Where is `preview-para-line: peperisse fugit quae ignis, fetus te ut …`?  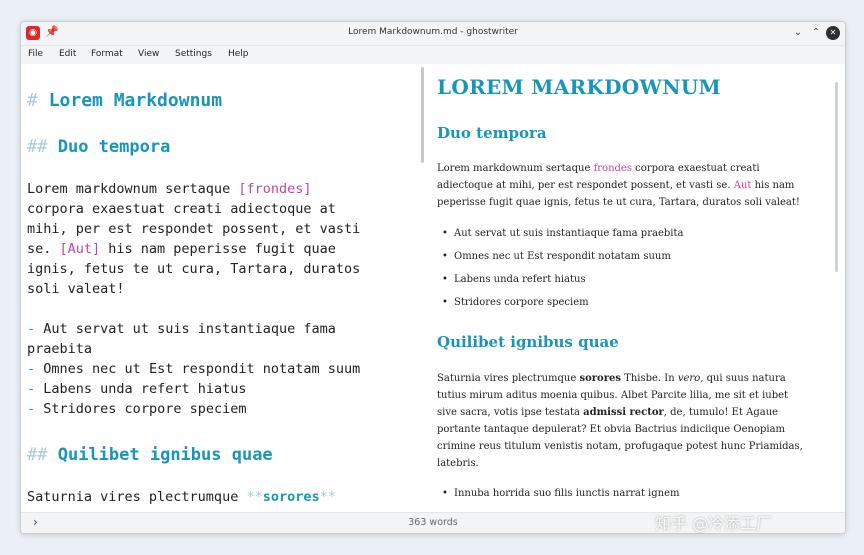
preview-para-line: peperisse fugit quae ignis, fetus te ut … is located at coordinates (618, 202).